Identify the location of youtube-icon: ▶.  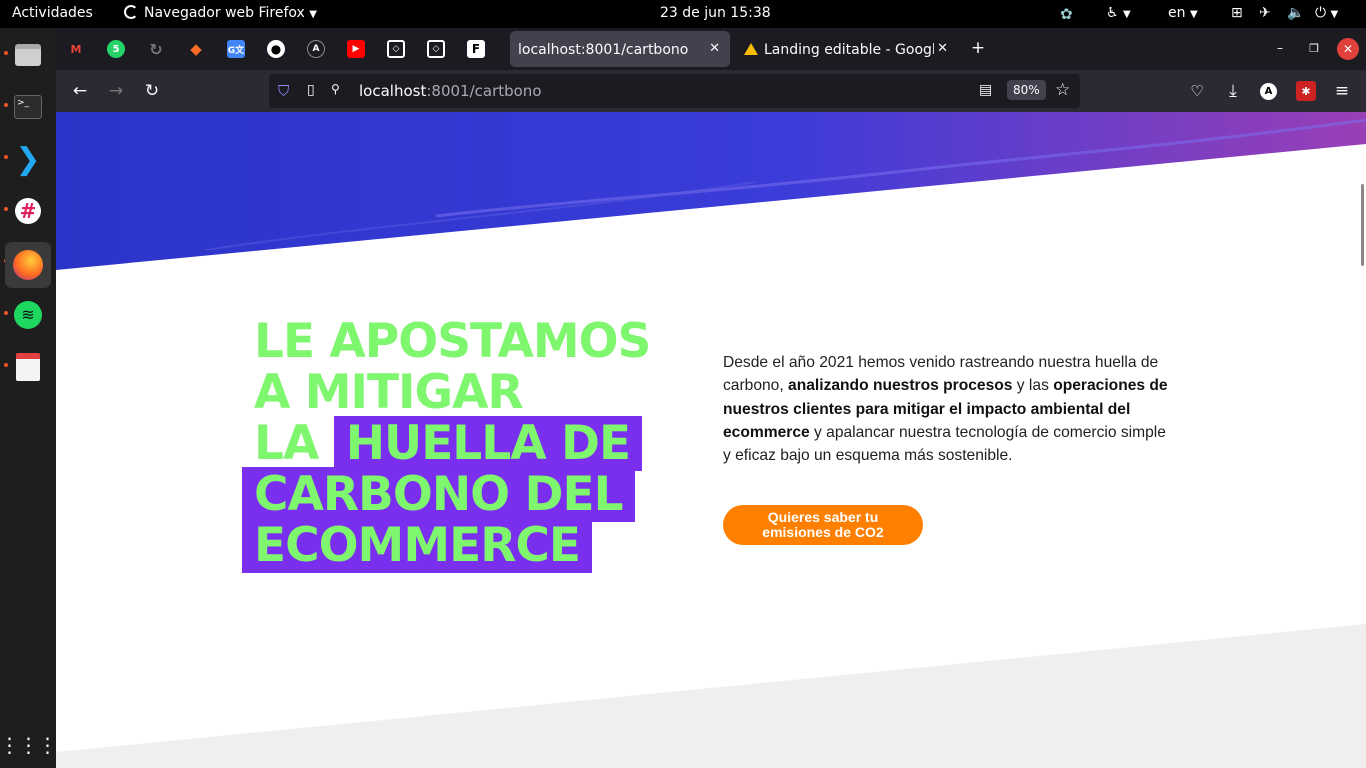
(356, 49).